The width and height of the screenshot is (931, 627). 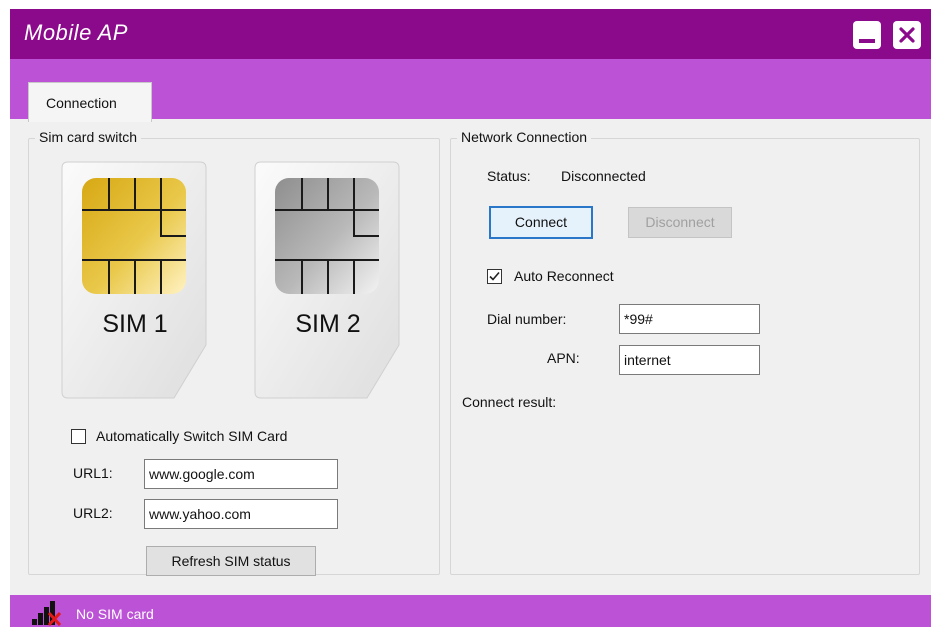 What do you see at coordinates (470, 611) in the screenshot?
I see `status-bar: No SIM card` at bounding box center [470, 611].